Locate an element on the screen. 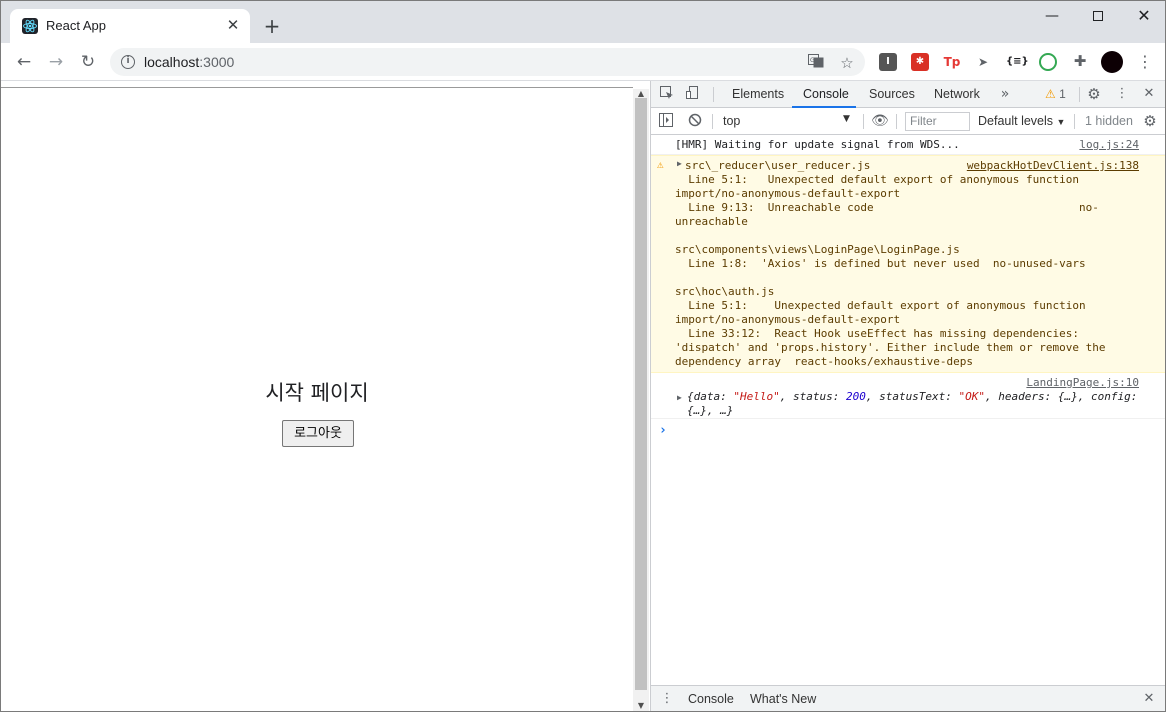 The image size is (1166, 712). minimize-button: — is located at coordinates (1052, 16).